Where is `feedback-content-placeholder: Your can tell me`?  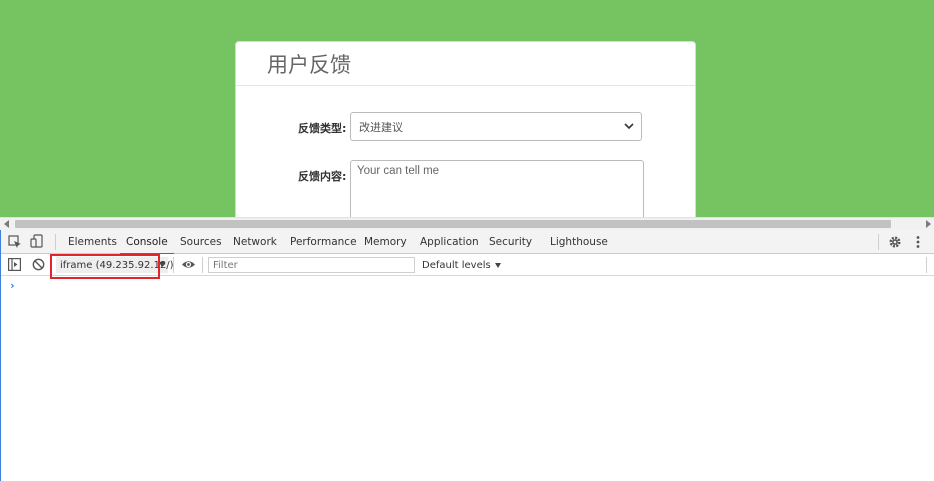
feedback-content-placeholder: Your can tell me is located at coordinates (398, 171).